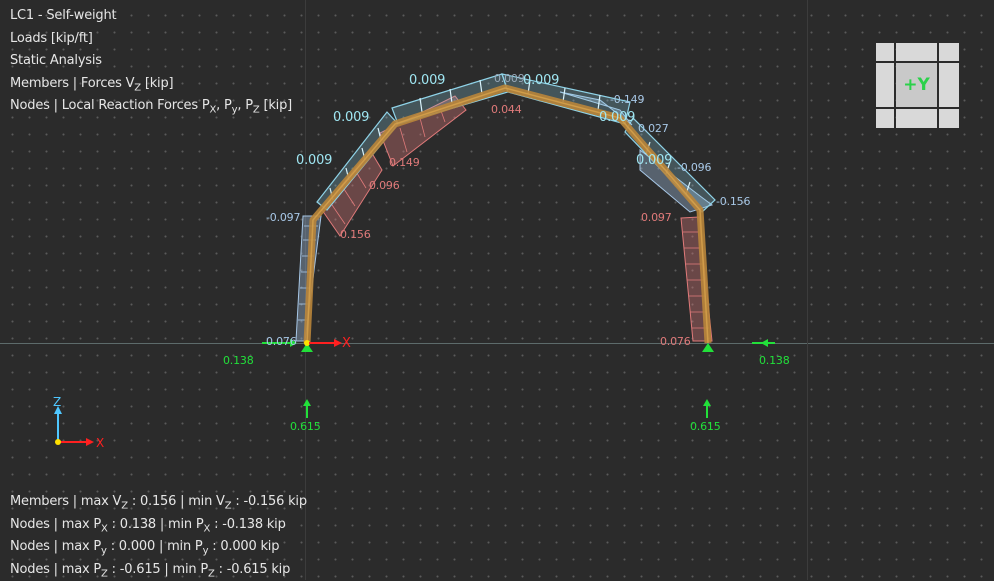 This screenshot has height=581, width=994. What do you see at coordinates (151, 39) in the screenshot?
I see `loads-unit: Loads [kip/ft]` at bounding box center [151, 39].